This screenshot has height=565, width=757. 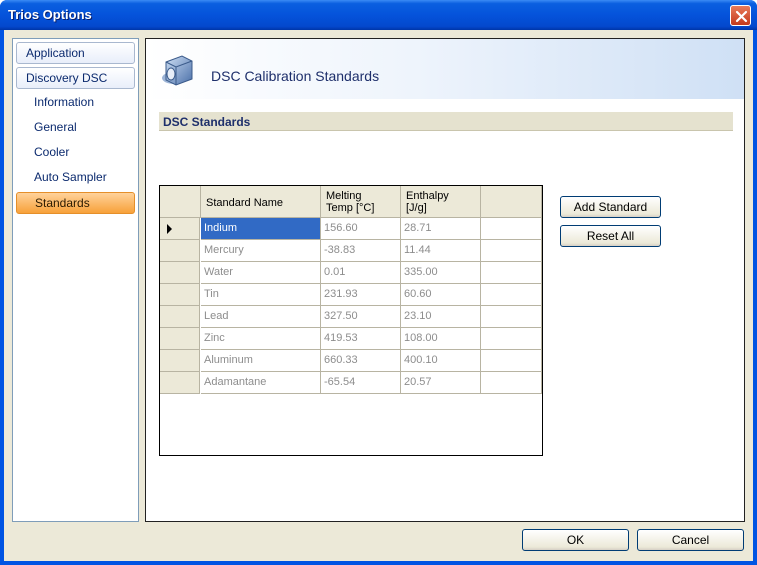 What do you see at coordinates (361, 317) in the screenshot?
I see `cell-melting-temp: 327.50` at bounding box center [361, 317].